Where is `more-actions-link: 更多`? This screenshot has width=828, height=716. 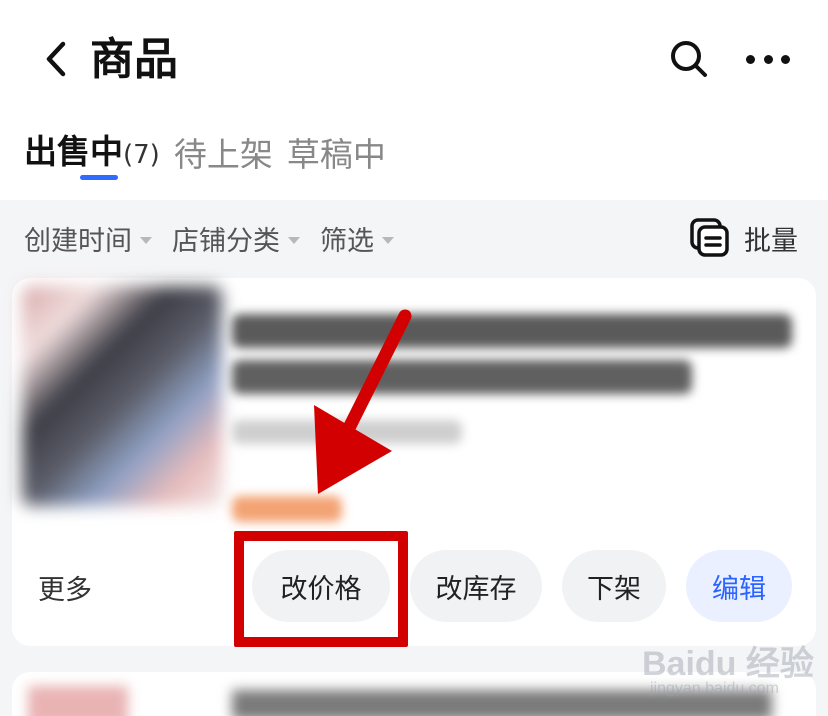 more-actions-link: 更多 is located at coordinates (65, 587).